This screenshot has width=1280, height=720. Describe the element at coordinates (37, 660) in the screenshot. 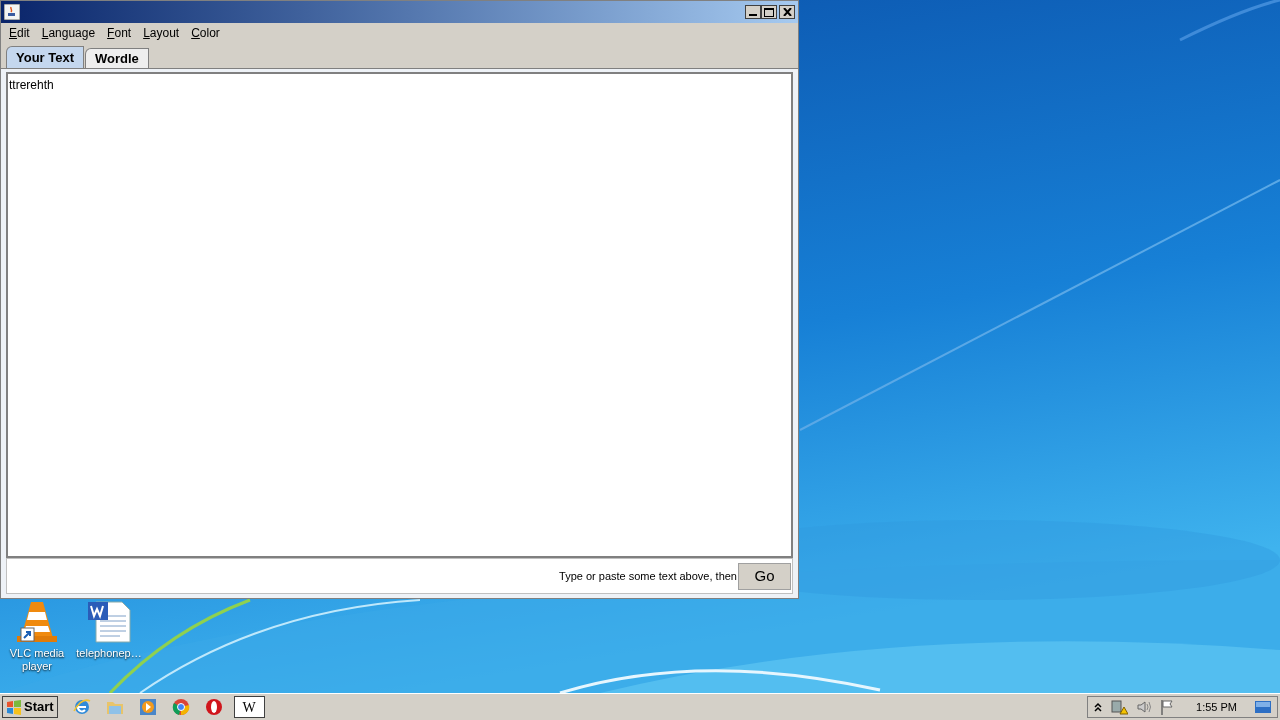

I see `shortcut-label: VLC media player` at that location.